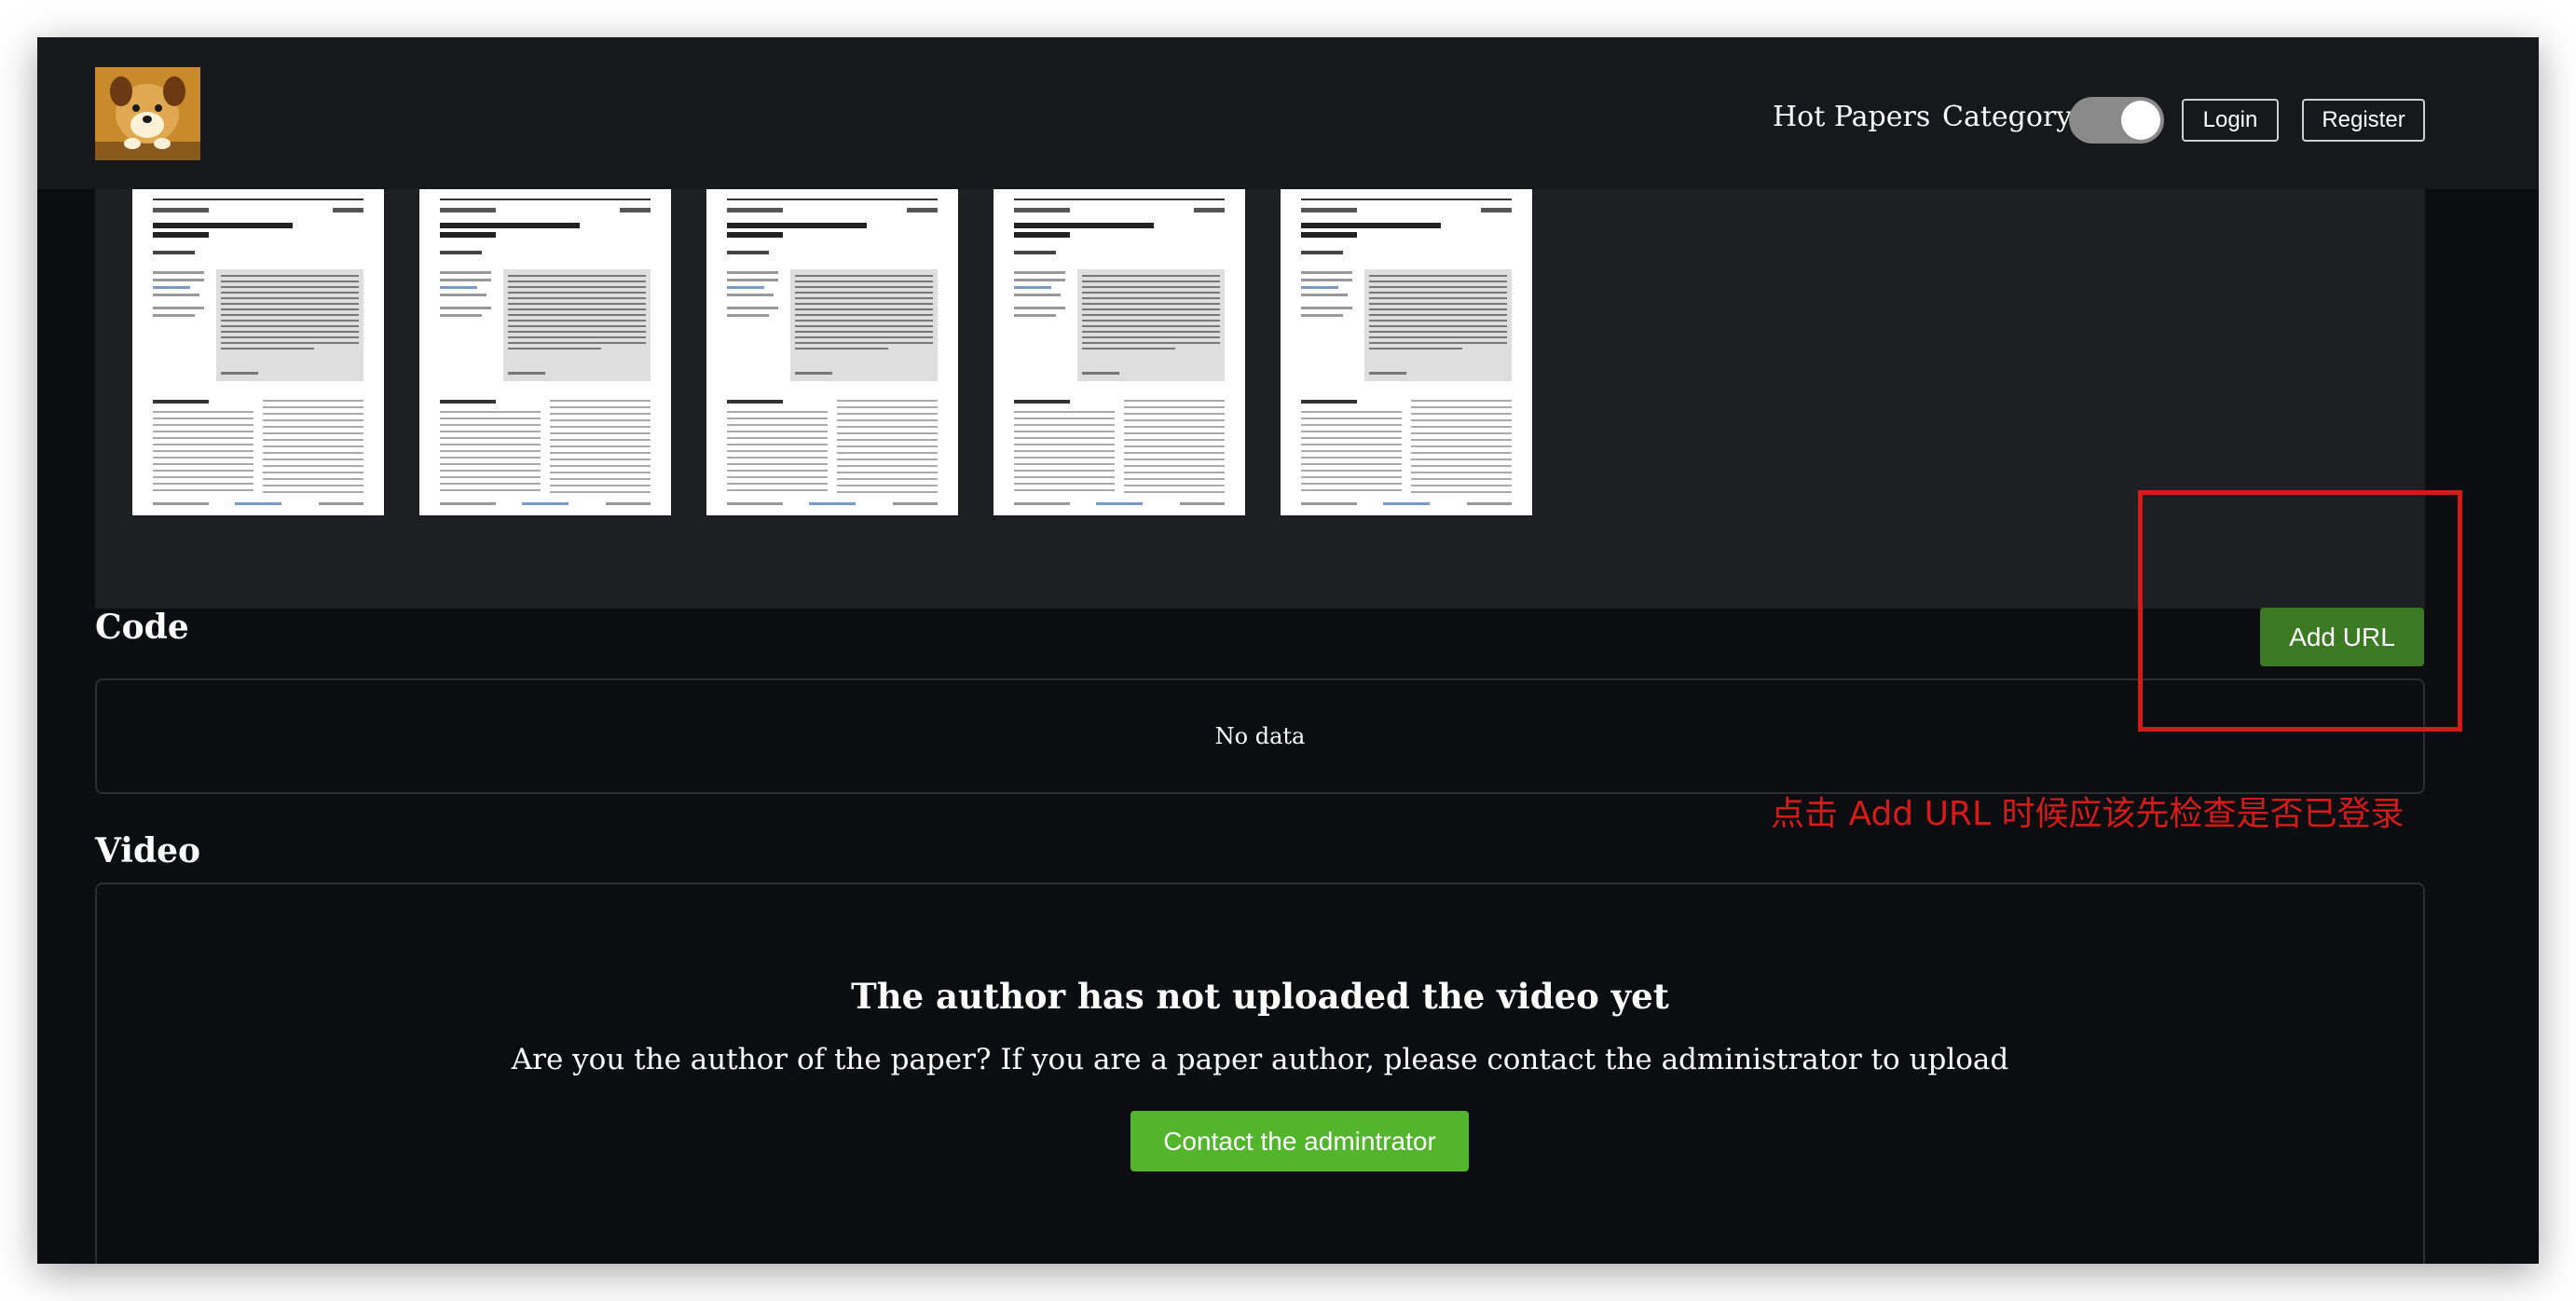 The width and height of the screenshot is (2576, 1301). I want to click on nav-hot-papers: Hot Papers, so click(1851, 117).